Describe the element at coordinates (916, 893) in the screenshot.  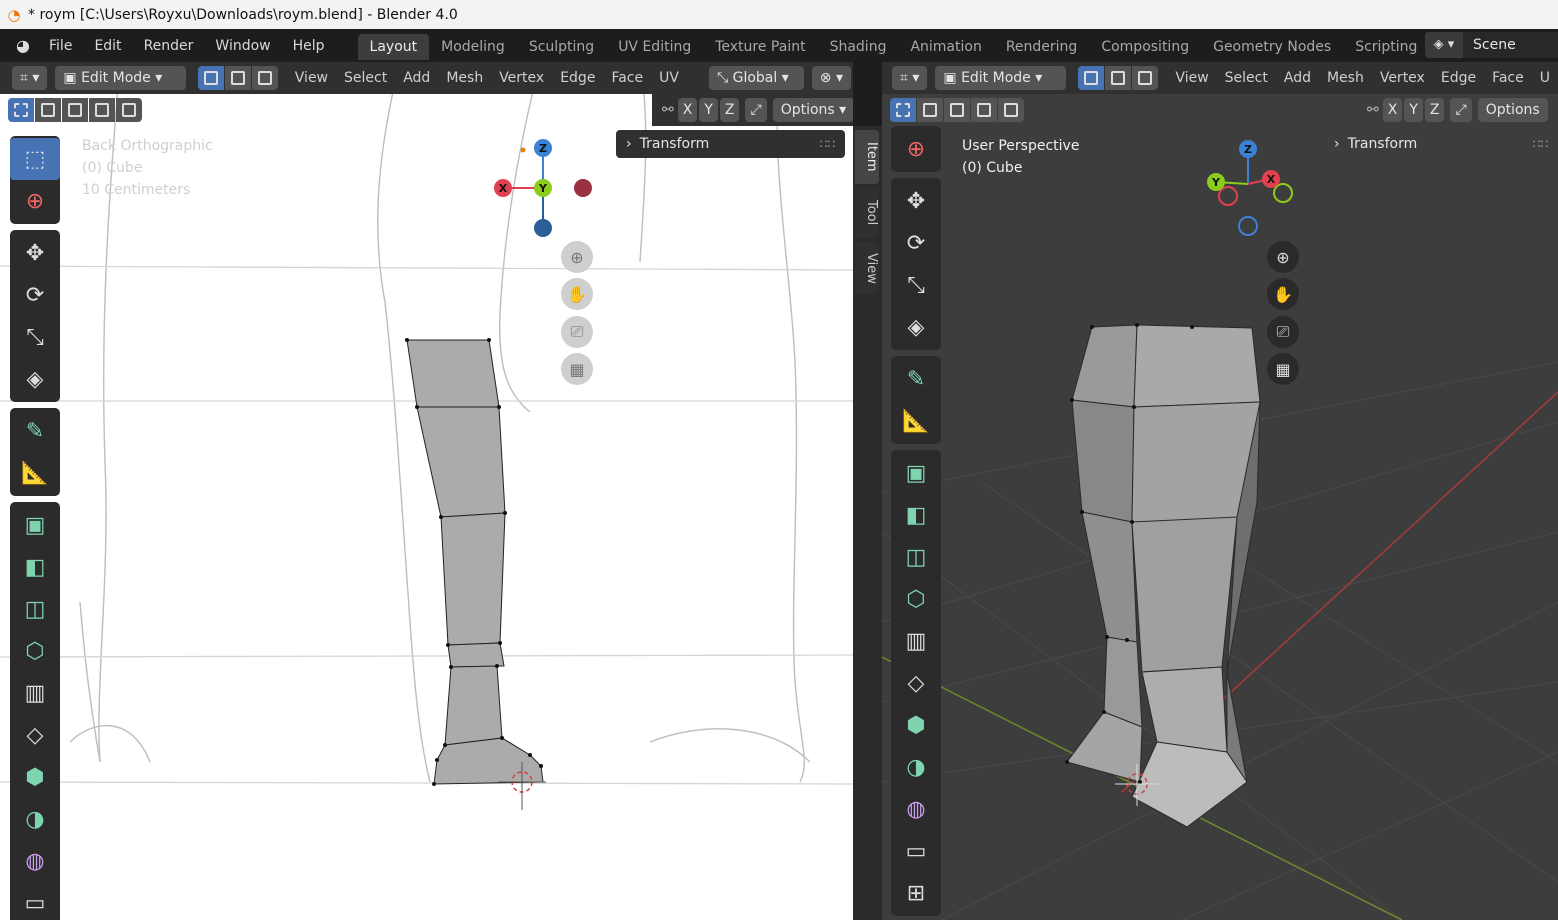
I see `shrink-fatten-tool: ⊞` at that location.